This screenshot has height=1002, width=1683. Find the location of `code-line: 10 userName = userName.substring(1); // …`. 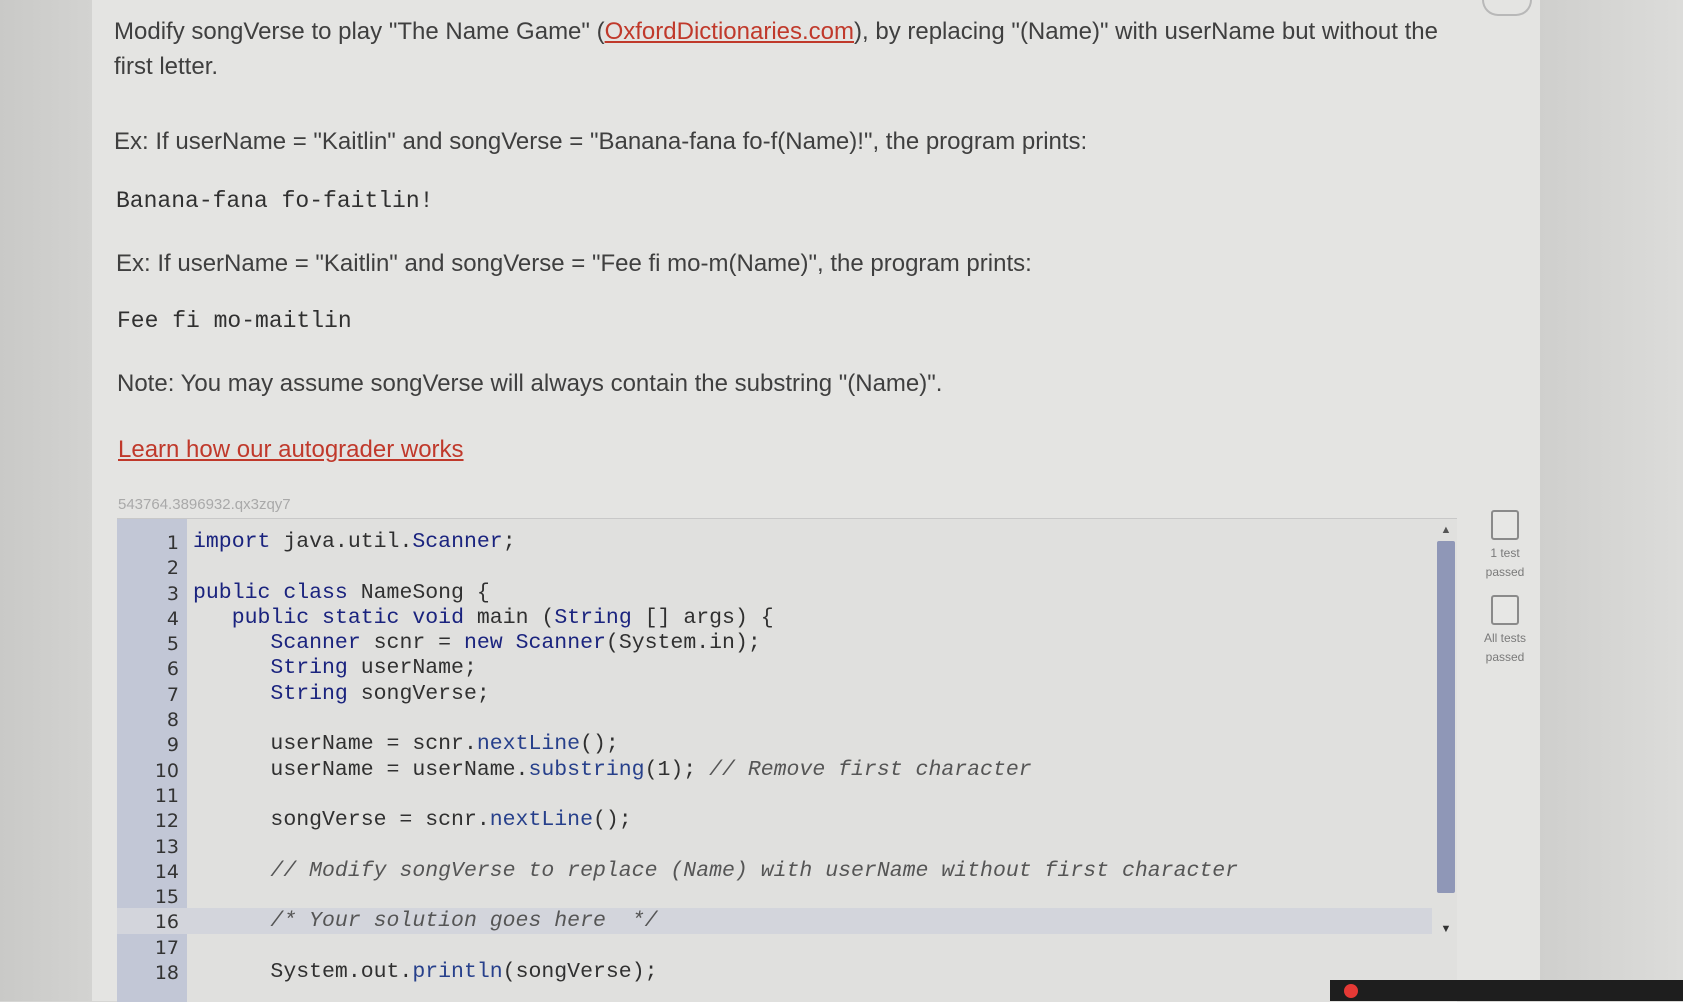

code-line: 10 userName = userName.substring(1); // … is located at coordinates (774, 769).